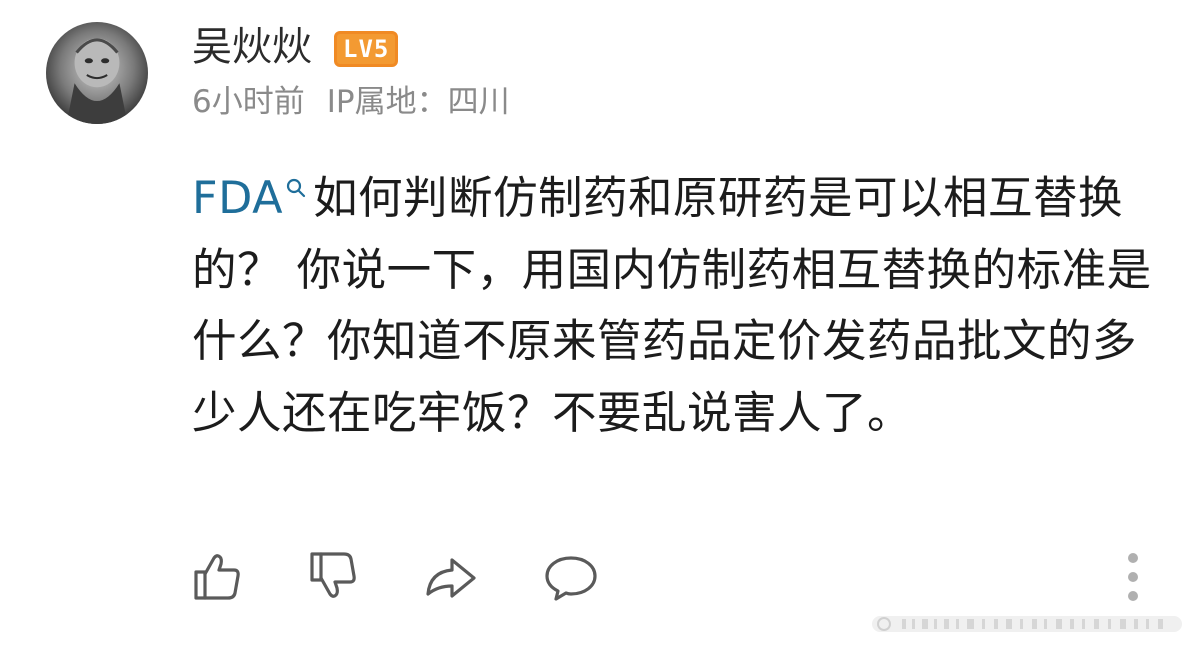 This screenshot has height=648, width=1200. I want to click on post-meta: 6小时前 IP属地：四川, so click(351, 102).